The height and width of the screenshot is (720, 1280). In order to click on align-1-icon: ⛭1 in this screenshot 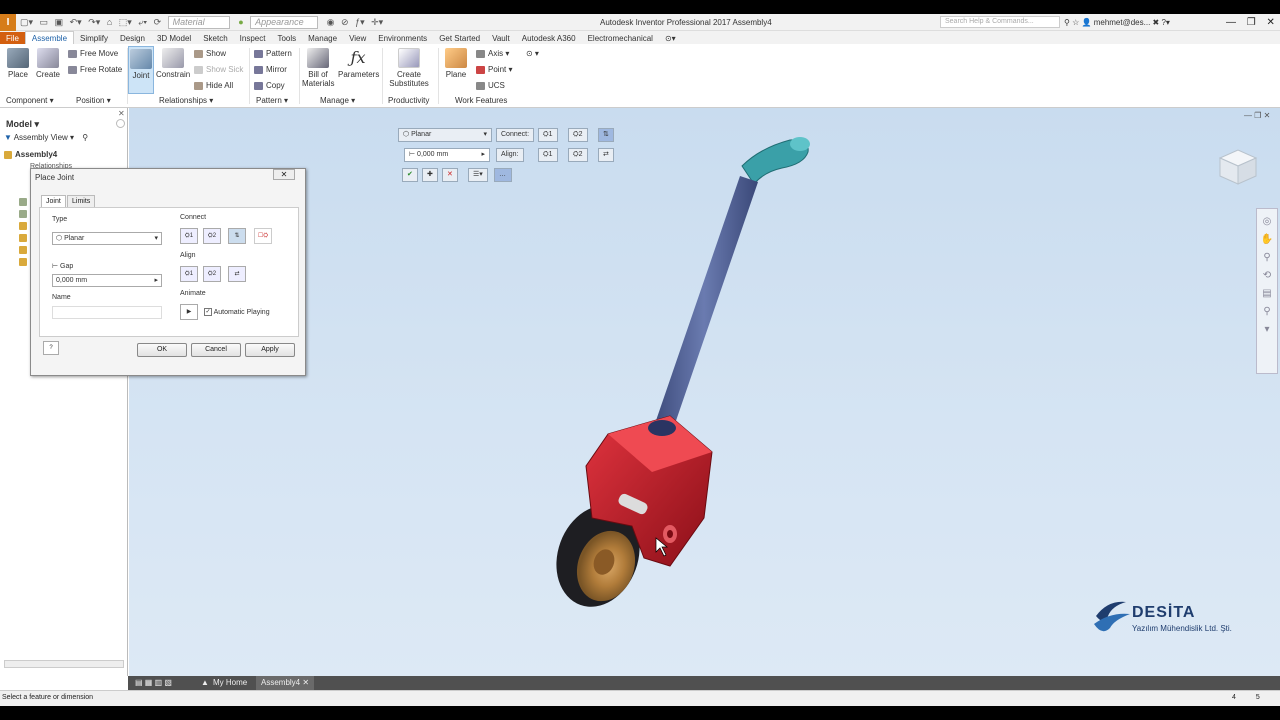, I will do `click(189, 274)`.